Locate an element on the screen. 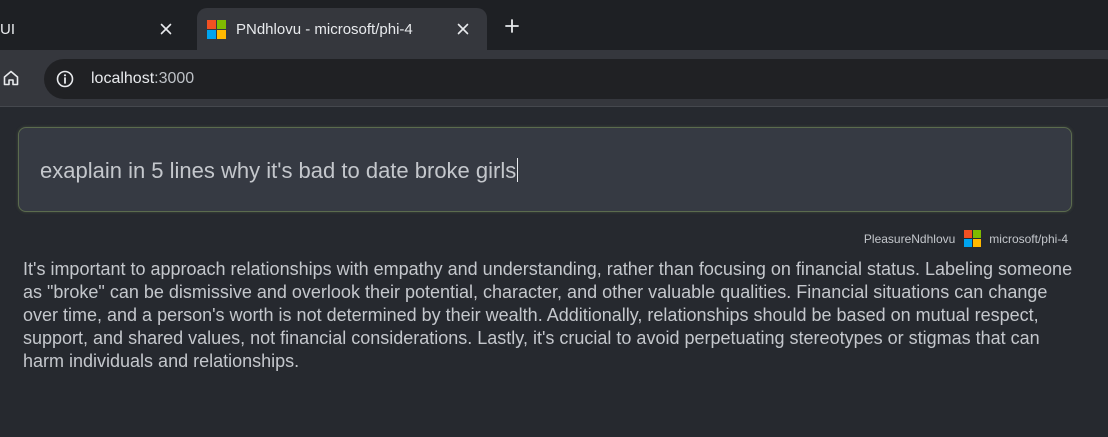 This screenshot has height=437, width=1108. plus-icon is located at coordinates (512, 26).